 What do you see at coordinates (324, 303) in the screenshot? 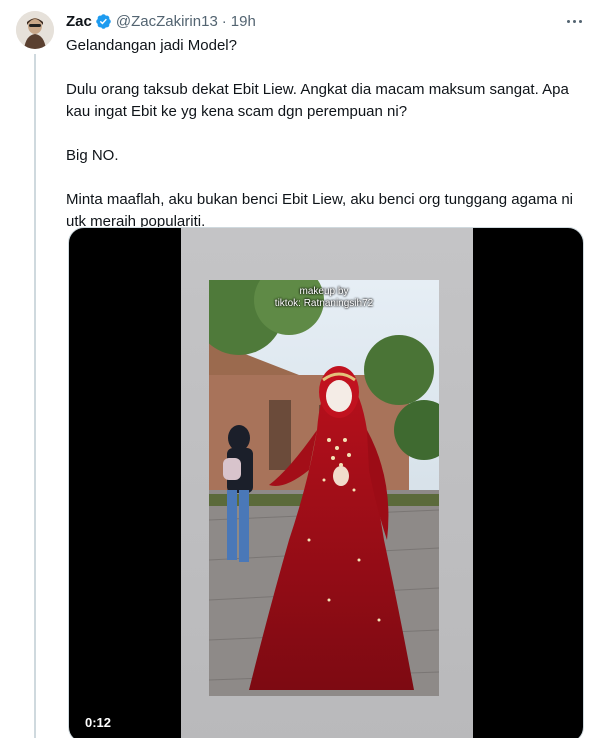
I see `watermark-line-2: tiktok: Ratnaningsih72` at bounding box center [324, 303].